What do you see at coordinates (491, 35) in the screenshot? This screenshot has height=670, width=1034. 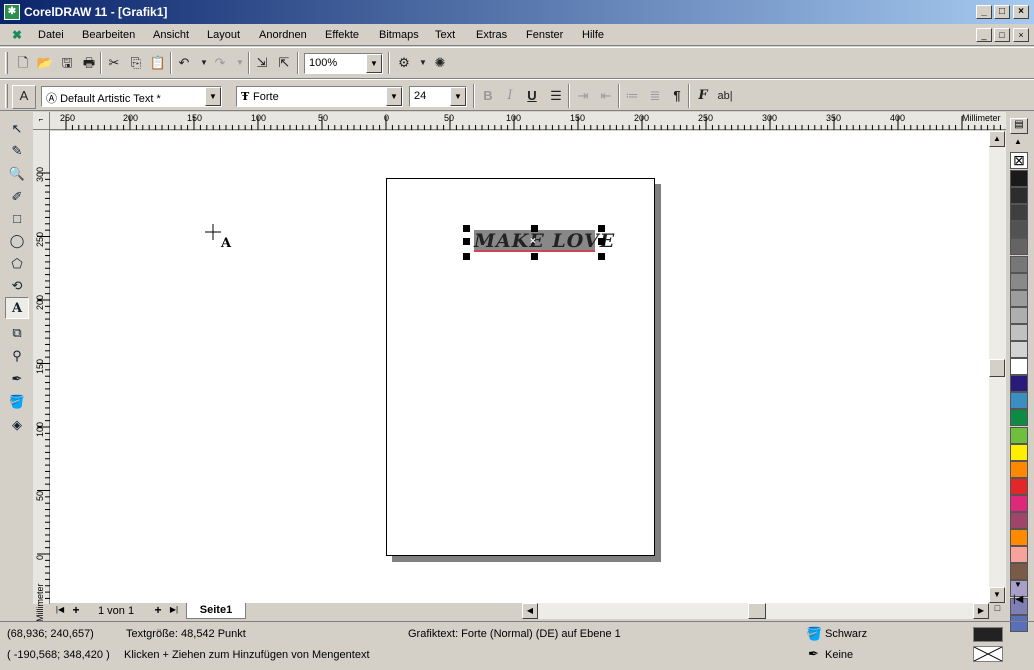 I see `menu-extras: Extras` at bounding box center [491, 35].